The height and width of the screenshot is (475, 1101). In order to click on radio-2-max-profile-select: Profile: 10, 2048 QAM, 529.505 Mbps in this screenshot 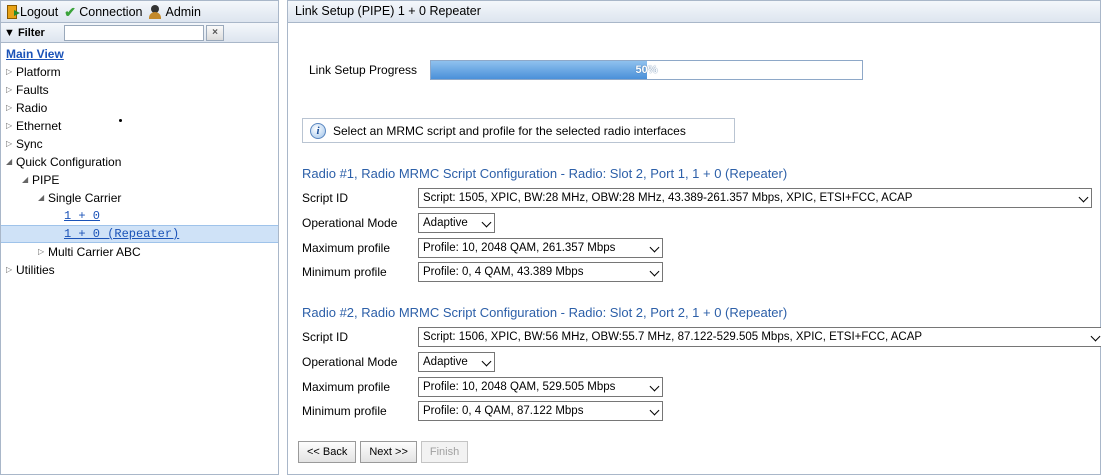, I will do `click(540, 386)`.